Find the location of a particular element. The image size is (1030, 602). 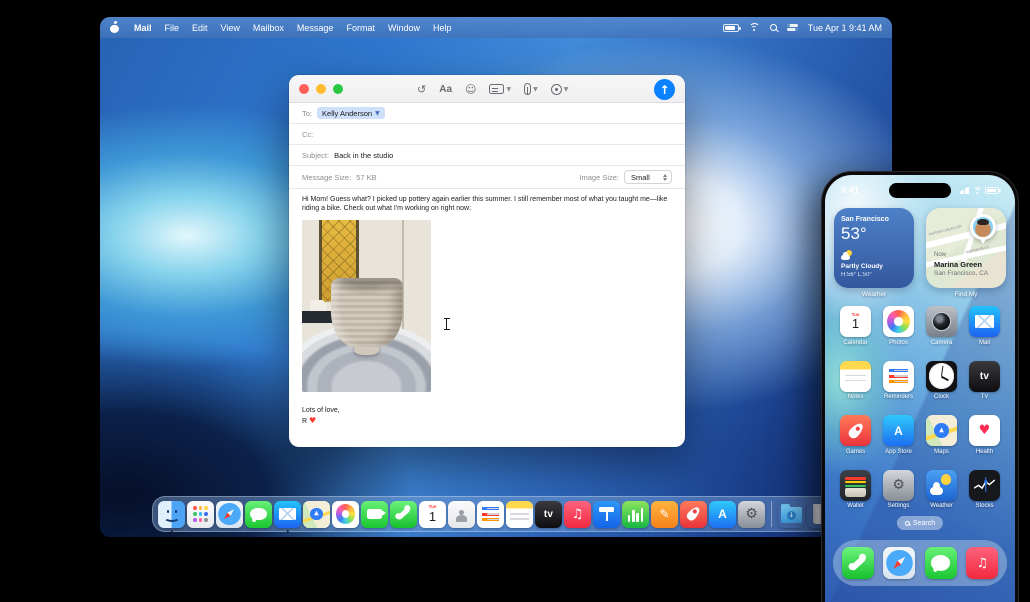

reminders-icon is located at coordinates (490, 514).